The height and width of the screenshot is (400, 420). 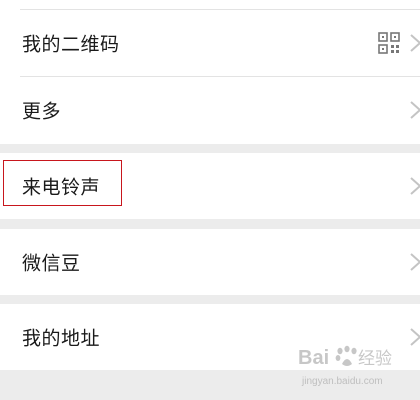 I want to click on svg-text: jingyan.baidu.com, so click(x=342, y=381).